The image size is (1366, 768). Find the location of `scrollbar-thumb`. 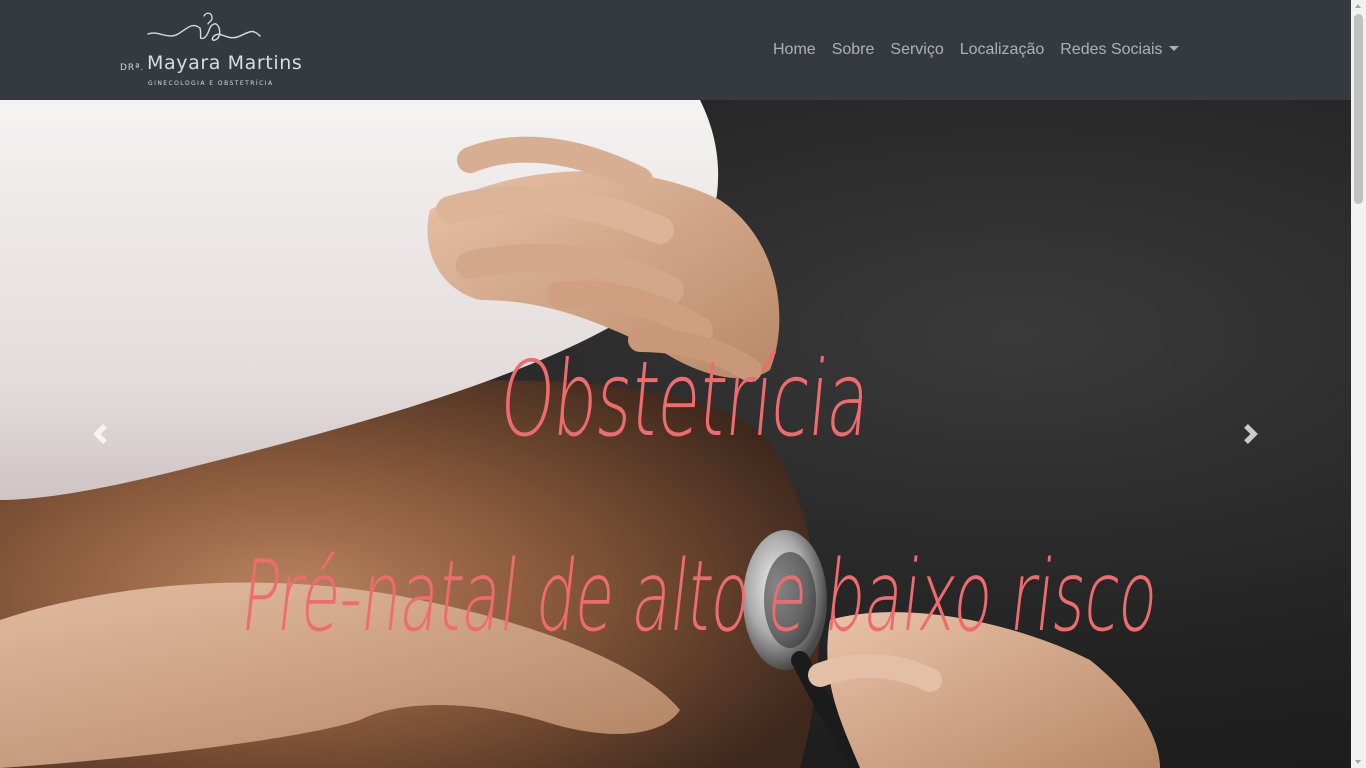

scrollbar-thumb is located at coordinates (1358, 109).